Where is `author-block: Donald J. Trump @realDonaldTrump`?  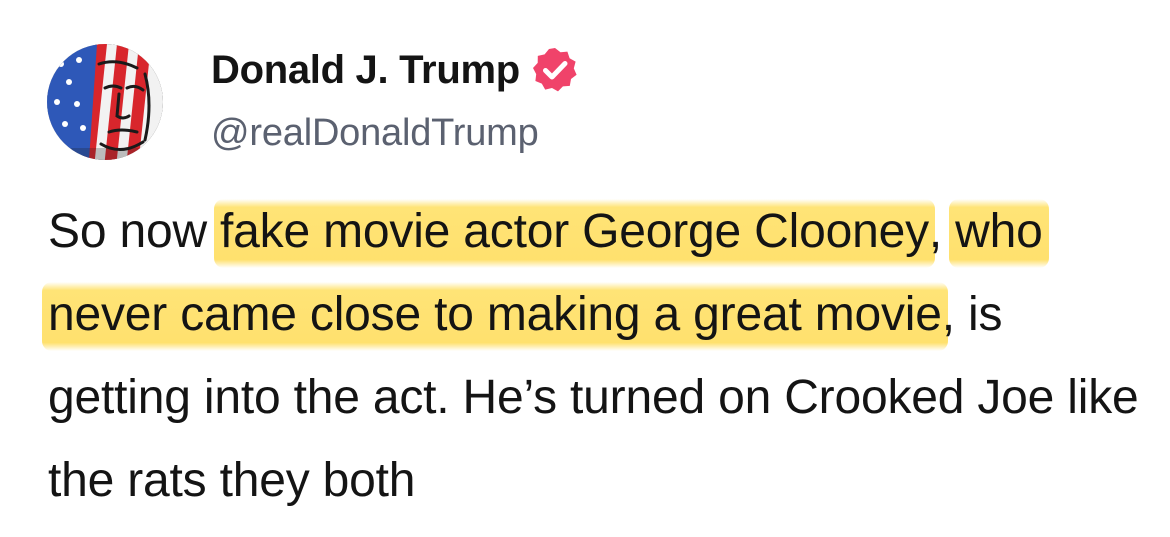
author-block: Donald J. Trump @realDonaldTrump is located at coordinates (395, 99).